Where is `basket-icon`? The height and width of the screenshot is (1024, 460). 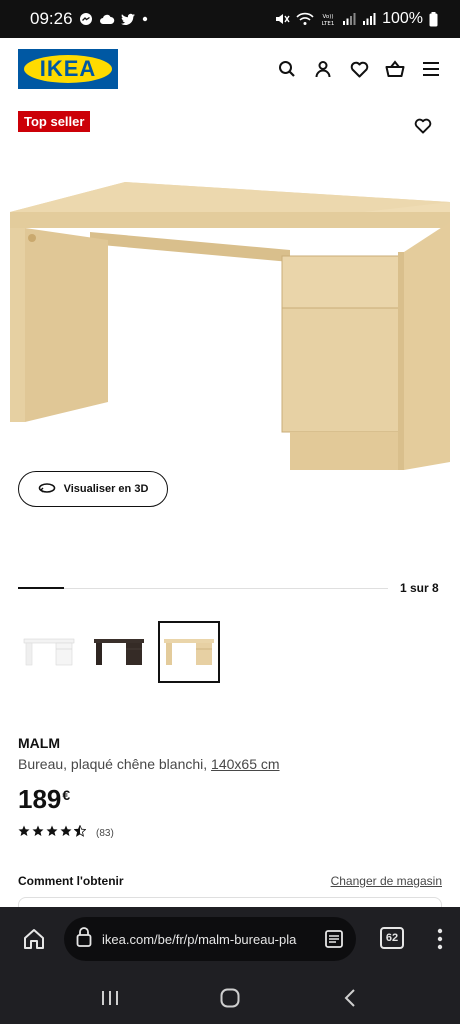
basket-icon is located at coordinates (395, 69).